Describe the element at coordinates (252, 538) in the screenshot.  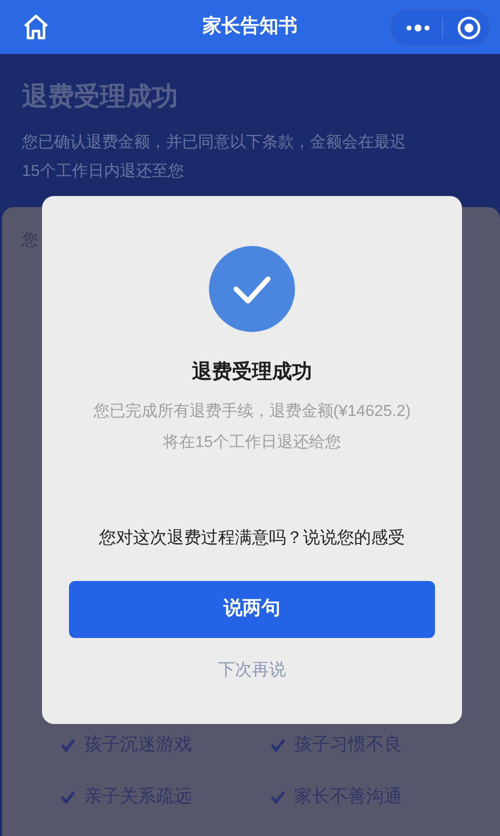
I see `dialog-question: 您对这次退费过程满意吗？说说您的感受` at that location.